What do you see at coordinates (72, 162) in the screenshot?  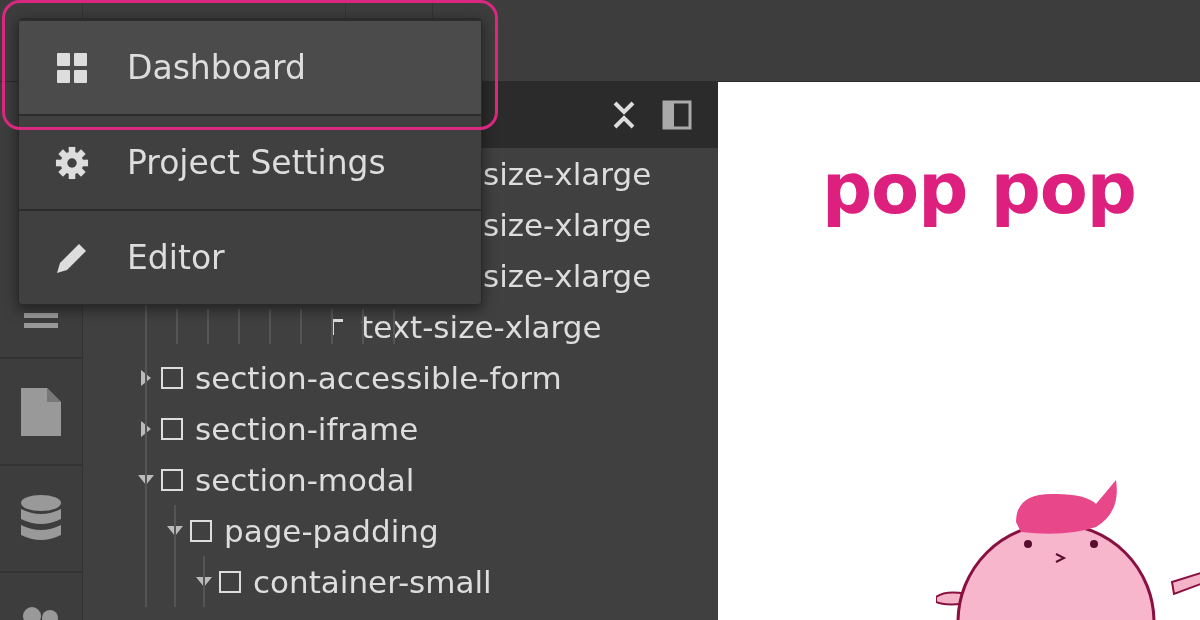 I see `settings-icon` at bounding box center [72, 162].